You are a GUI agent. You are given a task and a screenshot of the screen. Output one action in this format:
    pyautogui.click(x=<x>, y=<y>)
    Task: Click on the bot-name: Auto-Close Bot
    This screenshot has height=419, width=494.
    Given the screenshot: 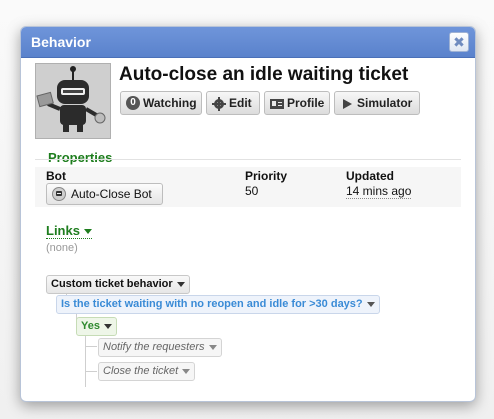 What is the action you would take?
    pyautogui.click(x=111, y=194)
    